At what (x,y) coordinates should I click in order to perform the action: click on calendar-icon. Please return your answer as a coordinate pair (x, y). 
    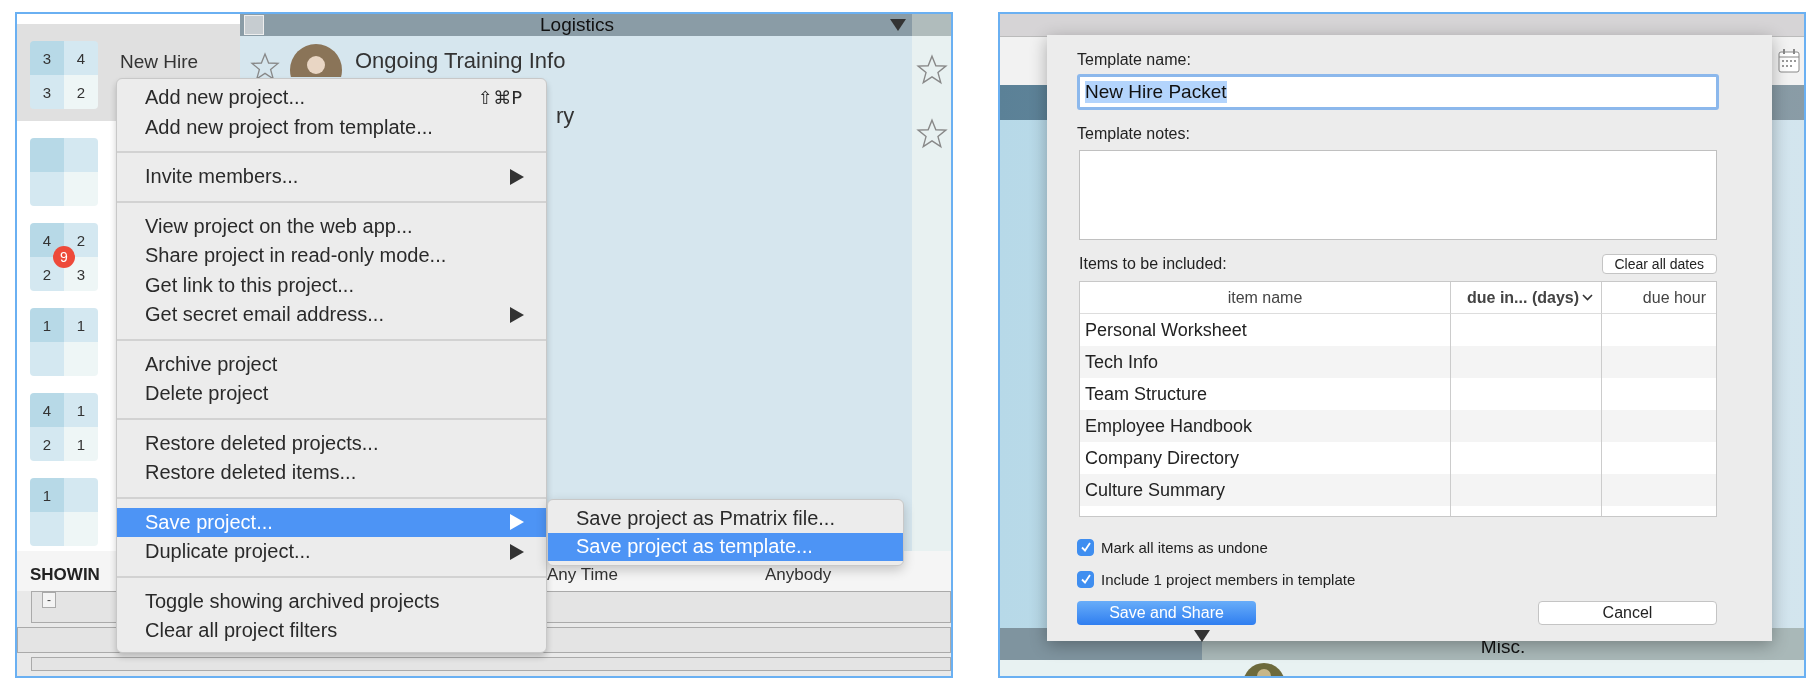
    Looking at the image, I should click on (1789, 61).